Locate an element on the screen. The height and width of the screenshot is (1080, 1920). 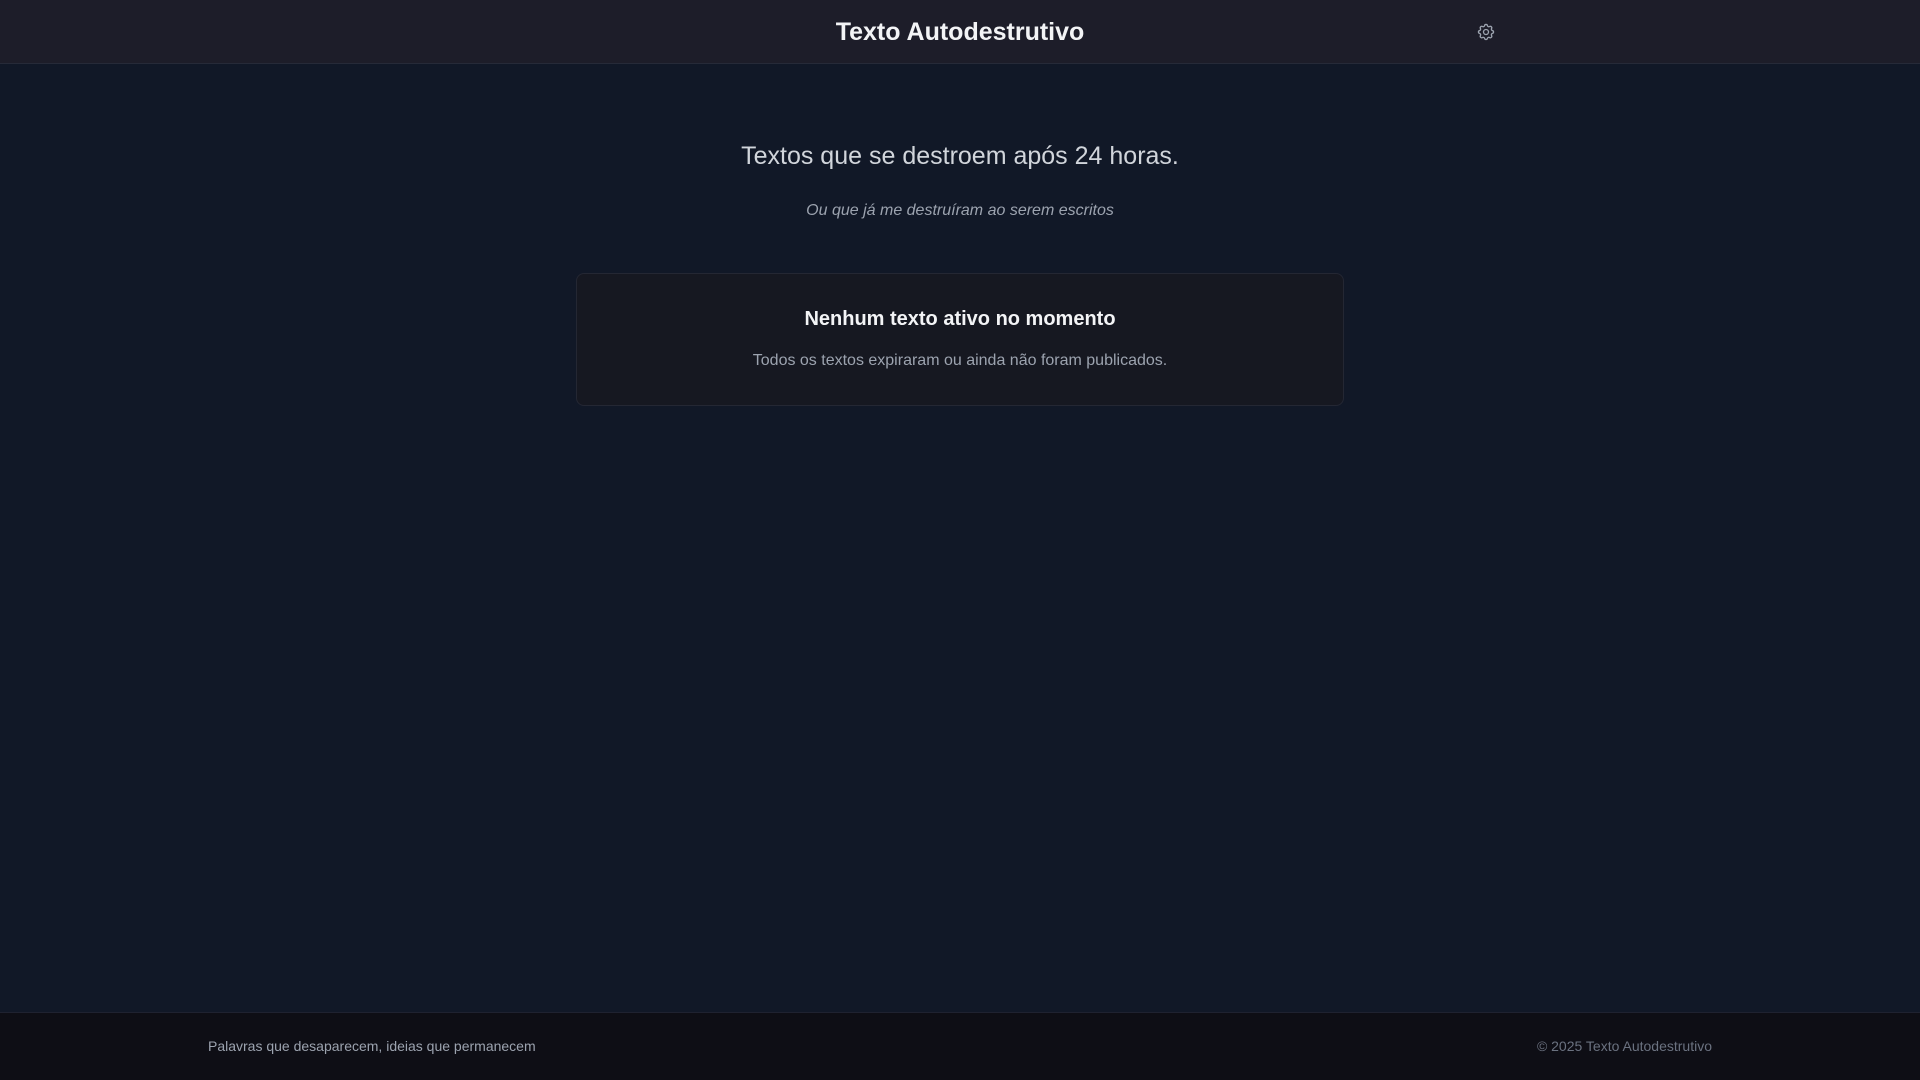
empty-state-title: Nenhum texto ativo no momento is located at coordinates (960, 319).